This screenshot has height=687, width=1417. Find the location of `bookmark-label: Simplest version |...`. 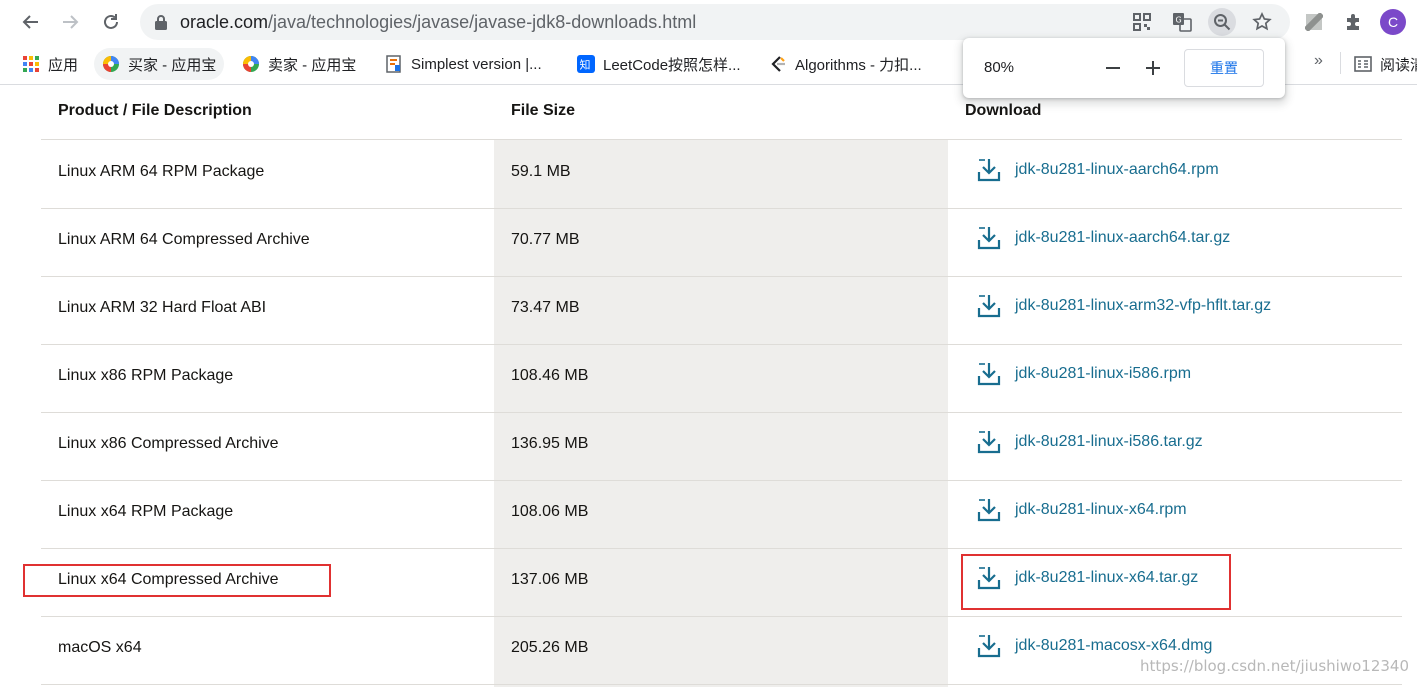

bookmark-label: Simplest version |... is located at coordinates (476, 64).